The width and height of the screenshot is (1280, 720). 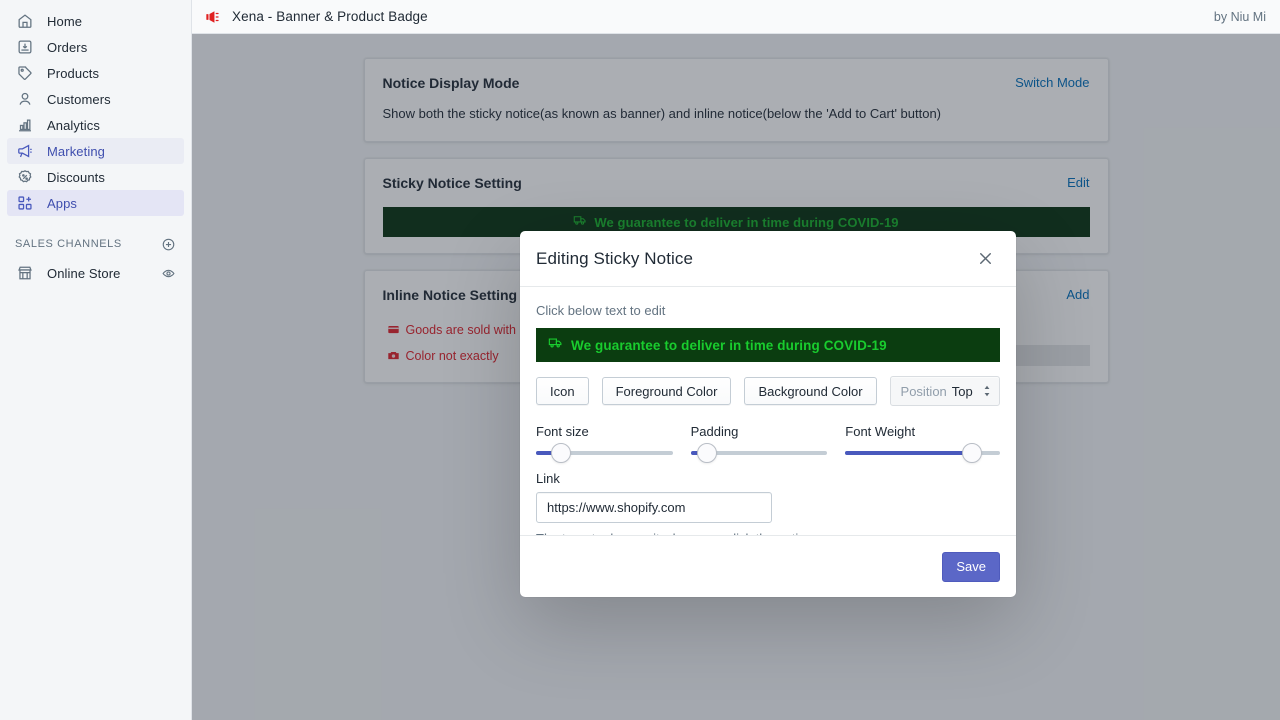 I want to click on sidebar-item-label: Home, so click(x=65, y=21).